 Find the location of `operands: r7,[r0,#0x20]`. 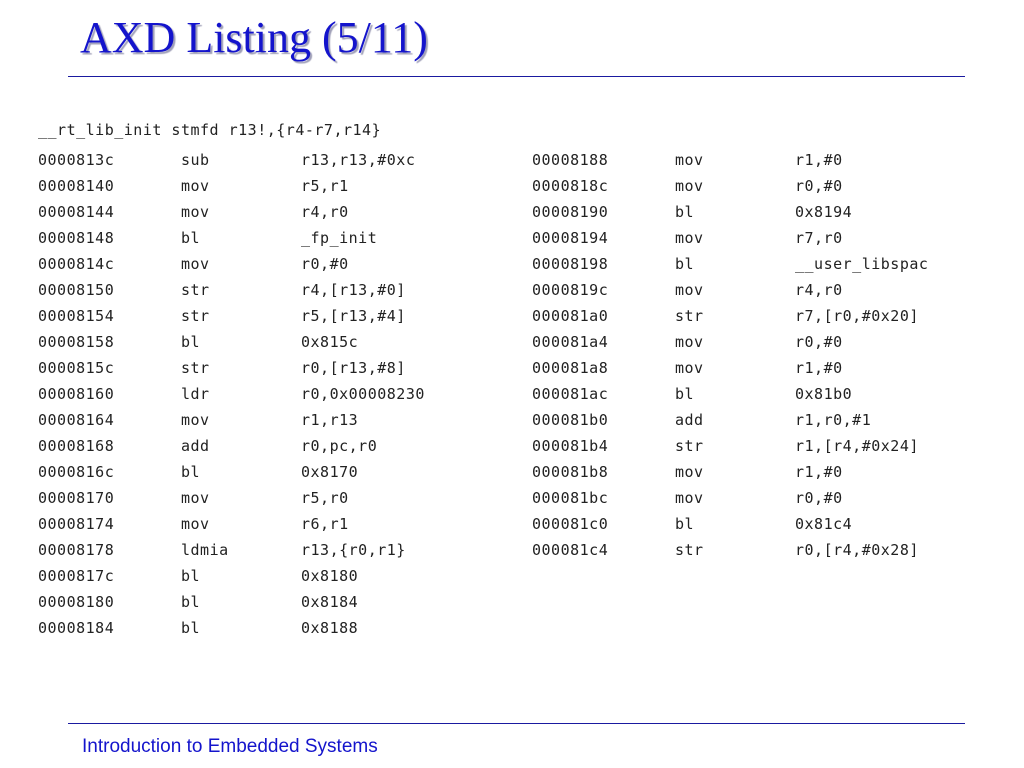

operands: r7,[r0,#0x20] is located at coordinates (857, 316).